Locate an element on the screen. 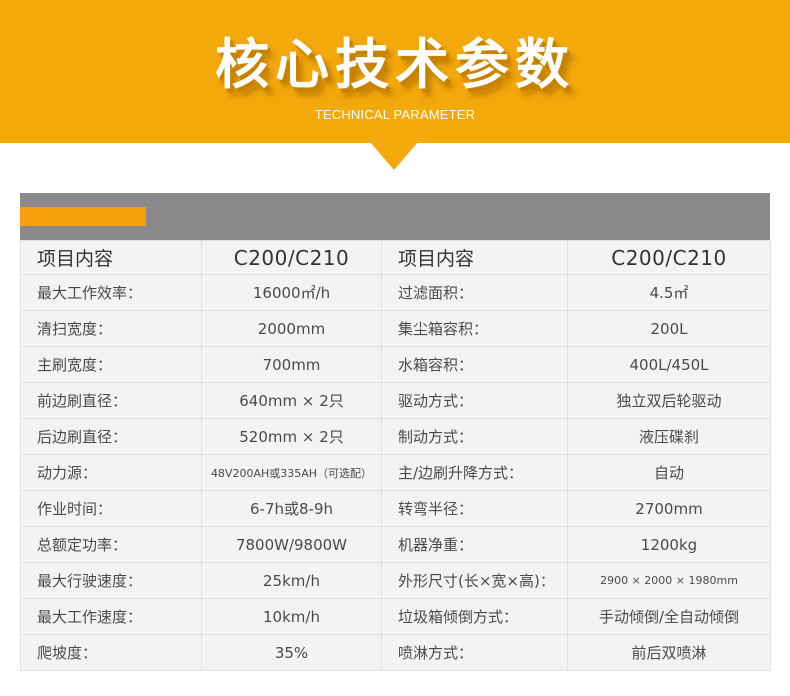 This screenshot has width=790, height=696. table-row: 主刷宽度： 700mm 水箱容积： 400L/450L is located at coordinates (395, 364).